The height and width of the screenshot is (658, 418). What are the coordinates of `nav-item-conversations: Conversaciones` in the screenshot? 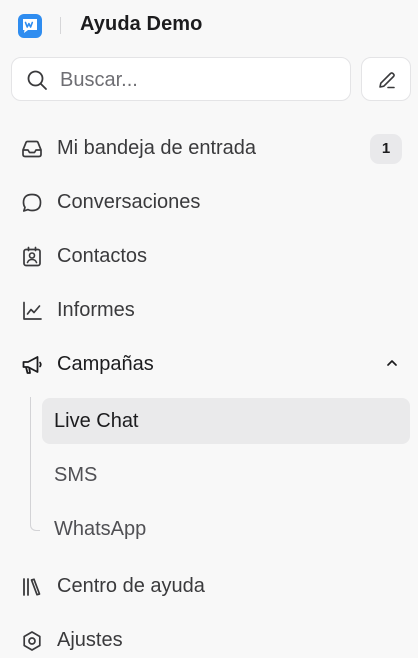 It's located at (209, 203).